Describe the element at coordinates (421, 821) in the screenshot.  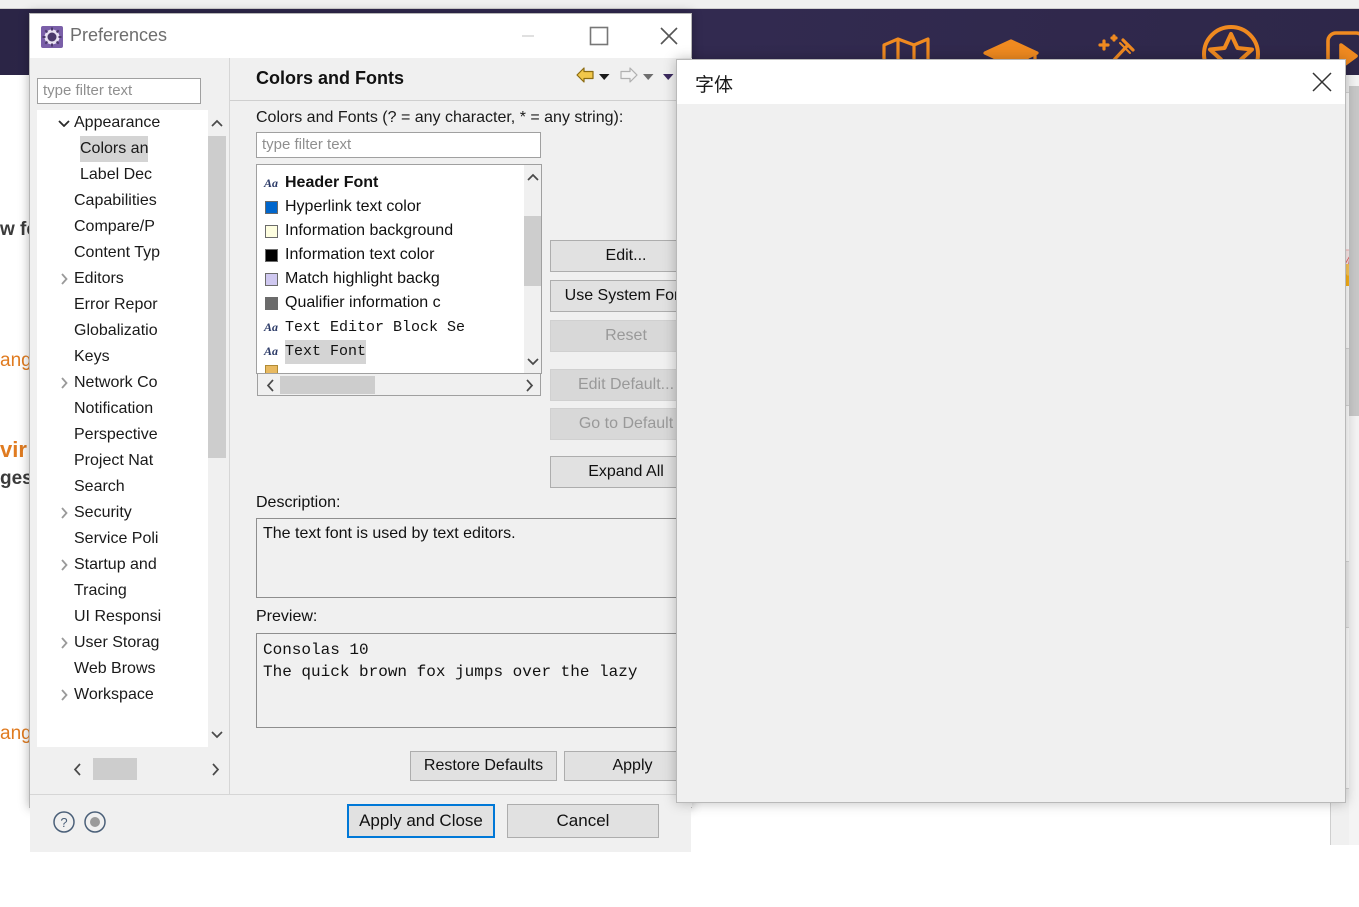
I see `apply-and-close-button: Apply and Close` at that location.